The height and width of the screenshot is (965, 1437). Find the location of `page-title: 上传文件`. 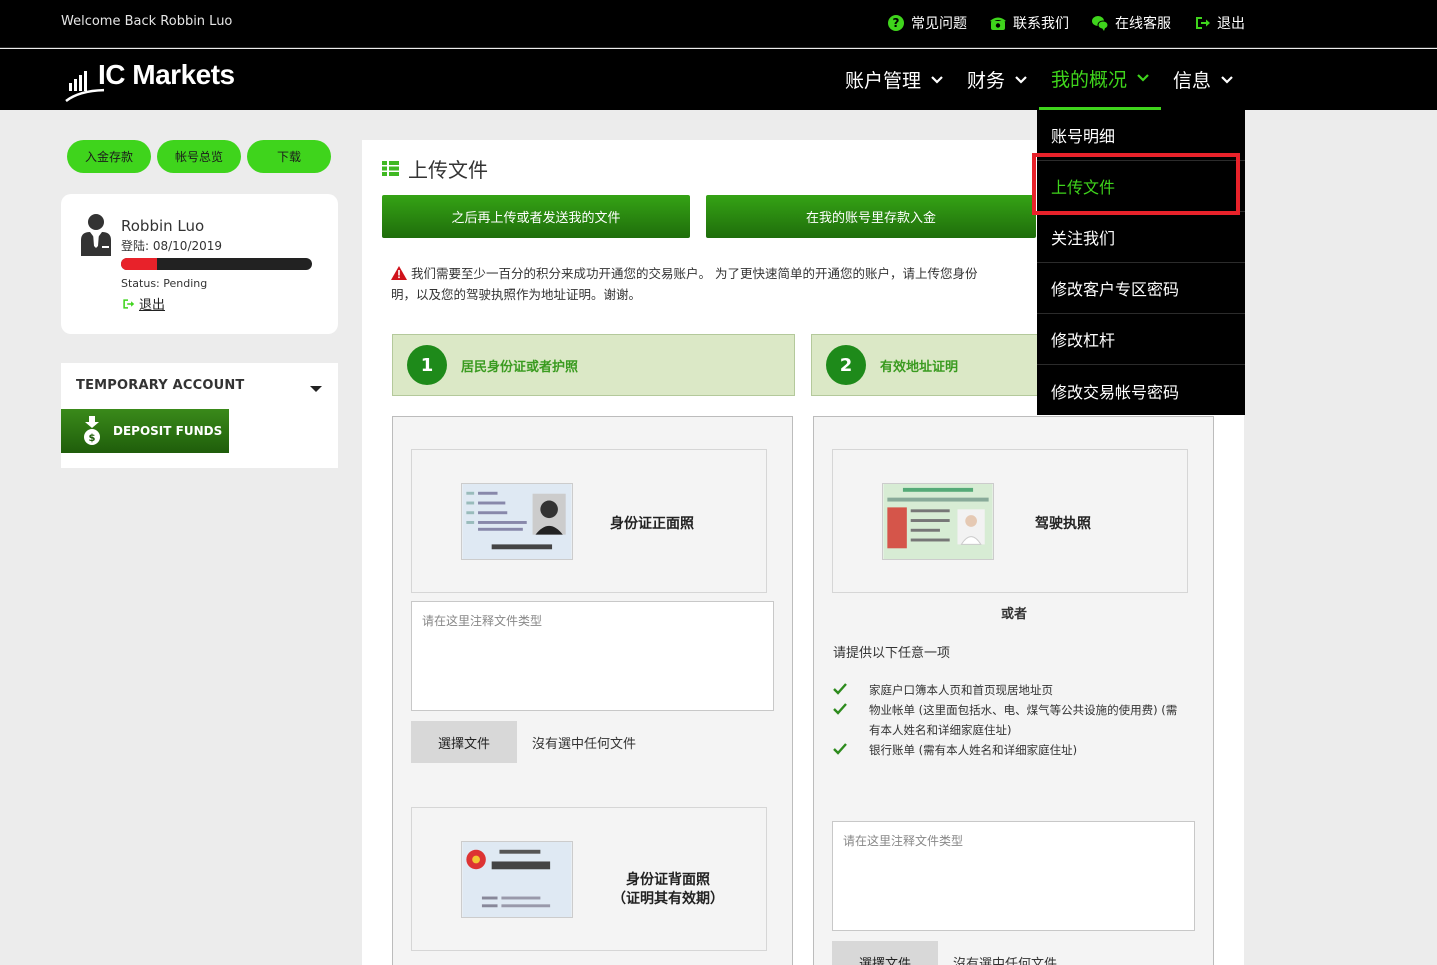

page-title: 上传文件 is located at coordinates (435, 168).